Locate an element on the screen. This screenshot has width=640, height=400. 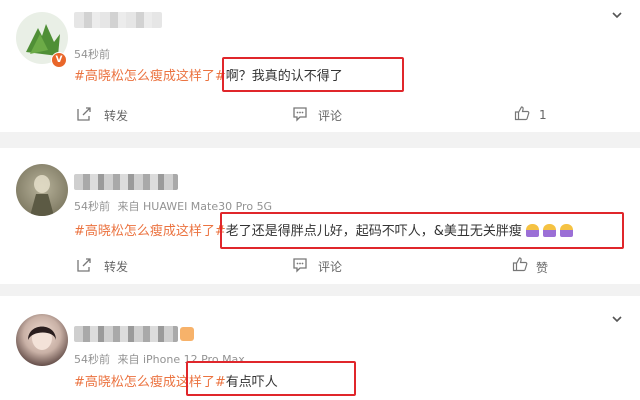
comment-device: 来自 HUAWEI Mate30 Pro 5G is located at coordinates (195, 206).